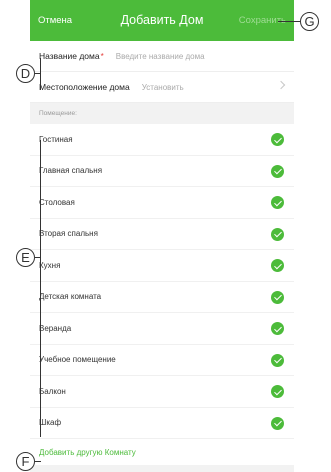  What do you see at coordinates (77, 360) in the screenshot?
I see `room-label: Учебное помещение` at bounding box center [77, 360].